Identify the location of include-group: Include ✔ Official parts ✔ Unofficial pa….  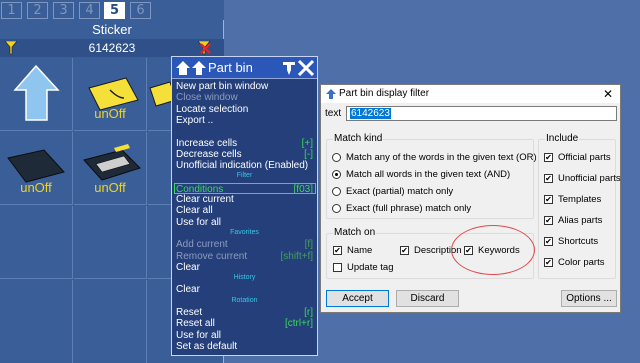
(579, 206).